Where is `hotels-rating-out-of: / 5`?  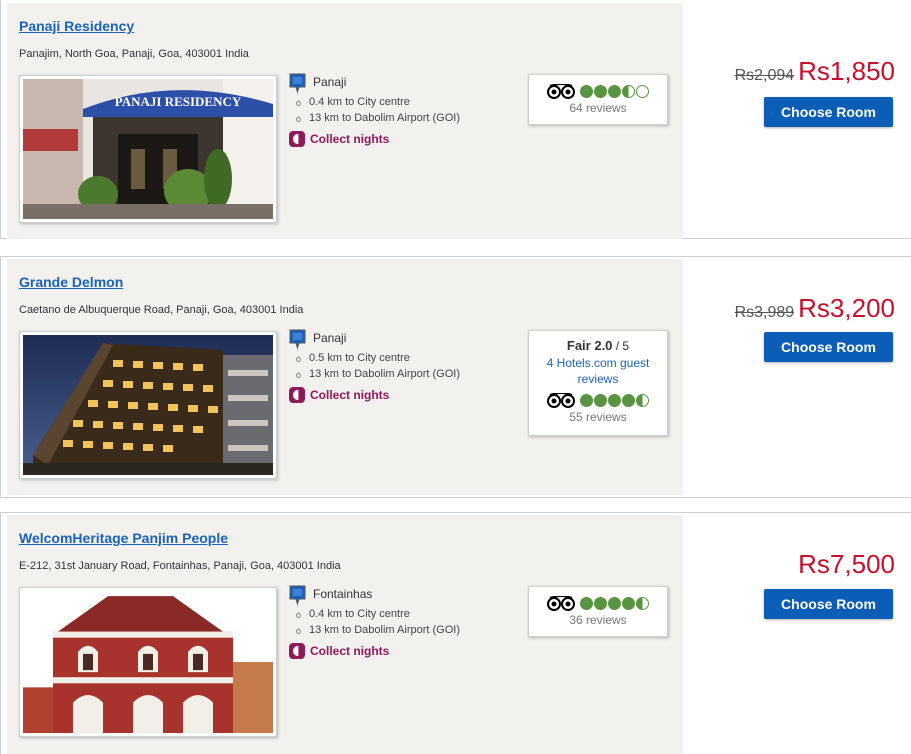
hotels-rating-out-of: / 5 is located at coordinates (621, 346).